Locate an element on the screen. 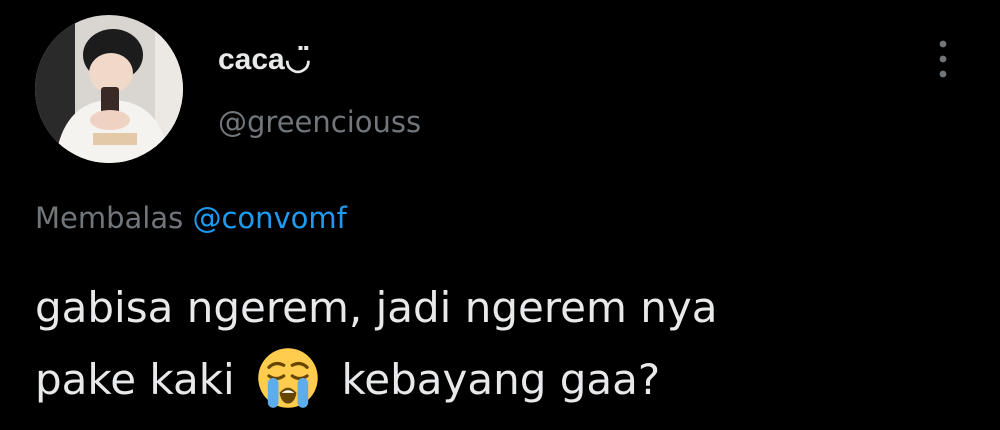  loudly-crying-face-icon is located at coordinates (288, 377).